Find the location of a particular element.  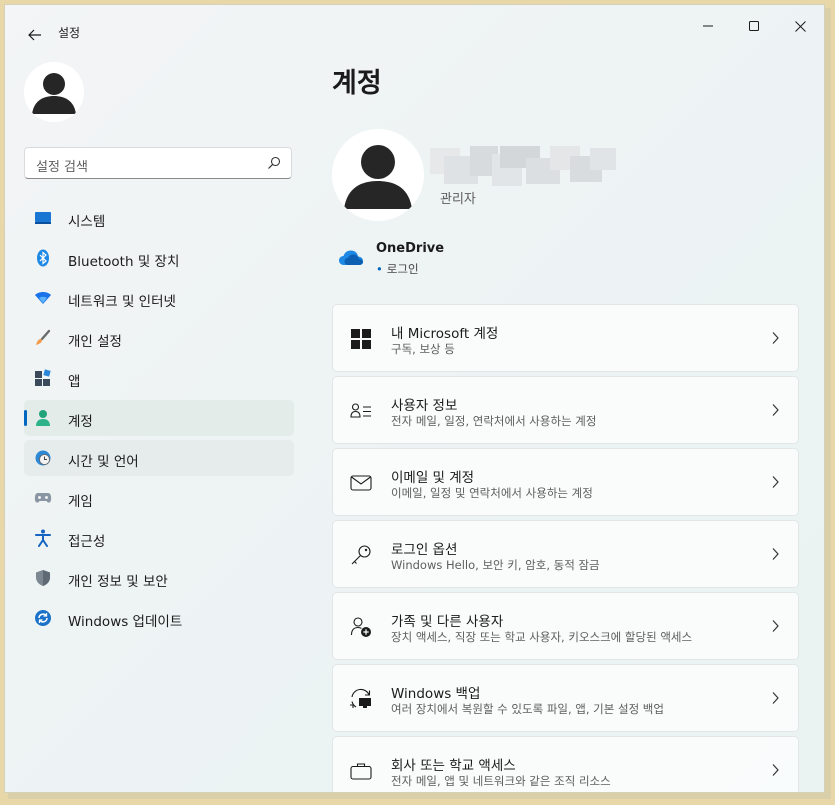

account-role: 관리자 is located at coordinates (458, 199).